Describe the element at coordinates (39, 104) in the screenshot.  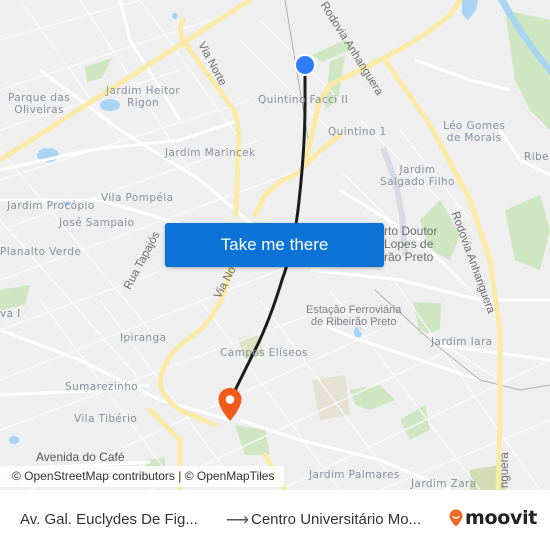
I see `map-label: Parque das Oliveiras` at that location.